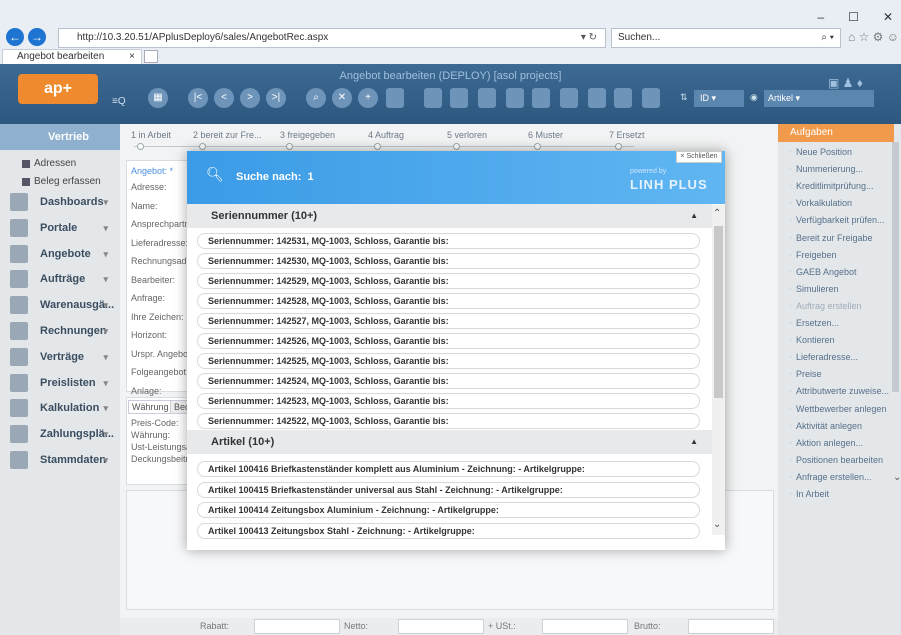  What do you see at coordinates (840, 374) in the screenshot?
I see `task-item: Preise` at bounding box center [840, 374].